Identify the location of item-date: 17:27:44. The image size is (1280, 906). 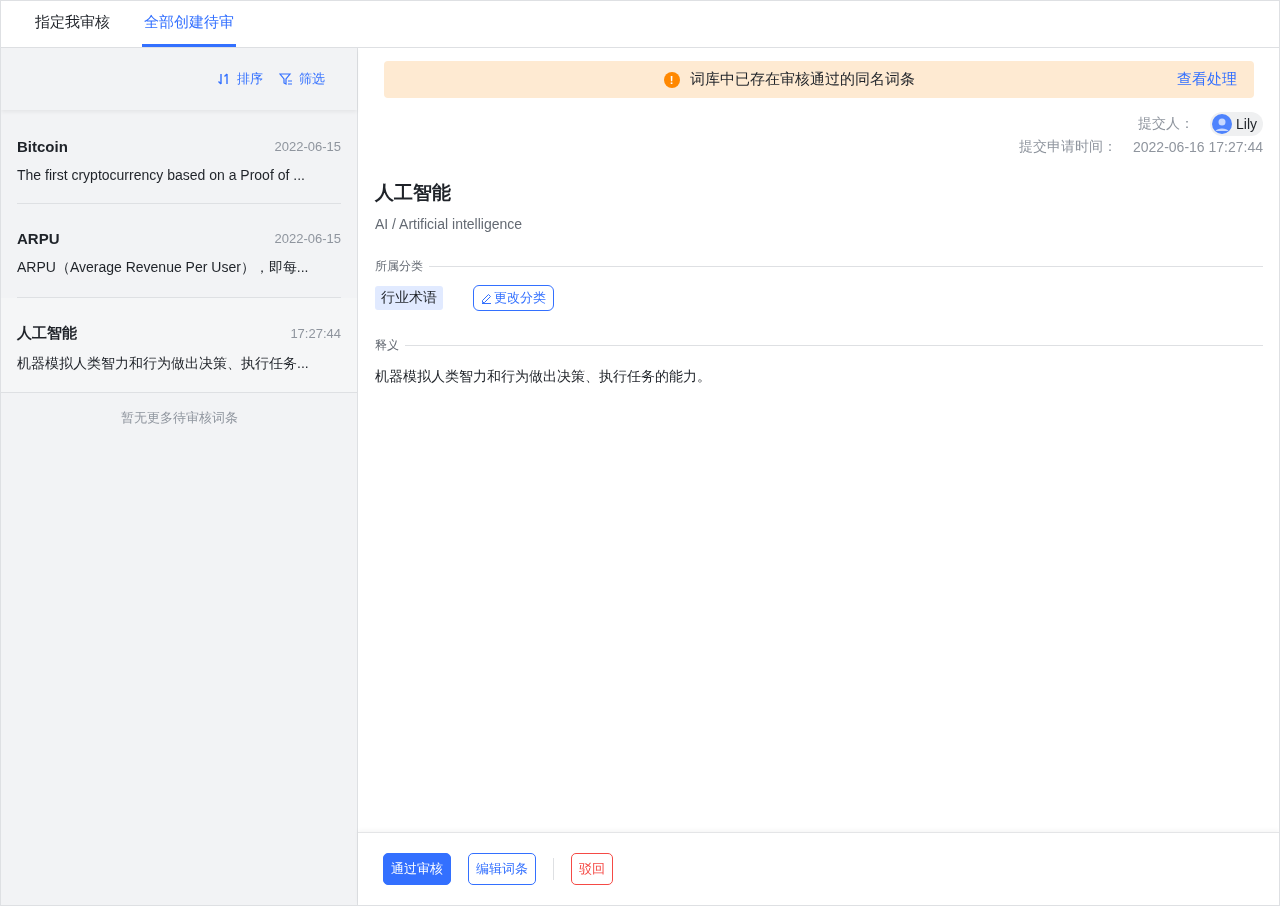
(315, 333).